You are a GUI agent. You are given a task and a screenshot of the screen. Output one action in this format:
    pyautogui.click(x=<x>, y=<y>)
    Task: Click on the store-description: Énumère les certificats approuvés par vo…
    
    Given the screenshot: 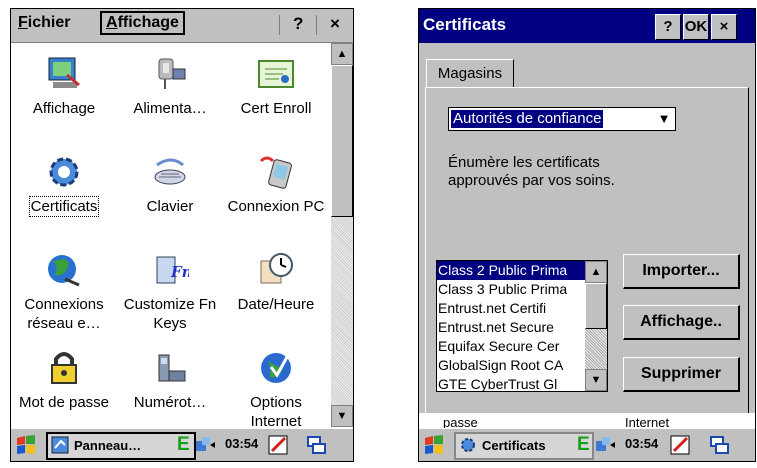 What is the action you would take?
    pyautogui.click(x=531, y=171)
    